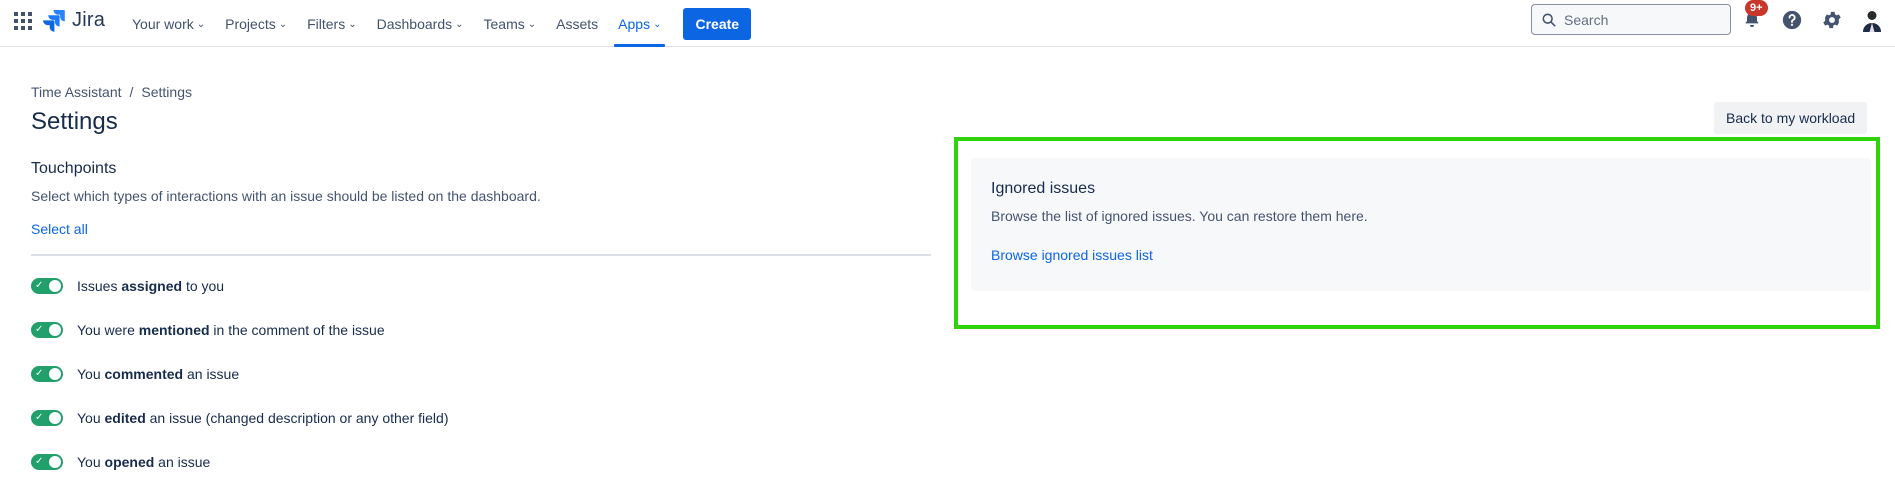 This screenshot has width=1895, height=503. What do you see at coordinates (74, 168) in the screenshot?
I see `touchpoints-title: Touchpoints` at bounding box center [74, 168].